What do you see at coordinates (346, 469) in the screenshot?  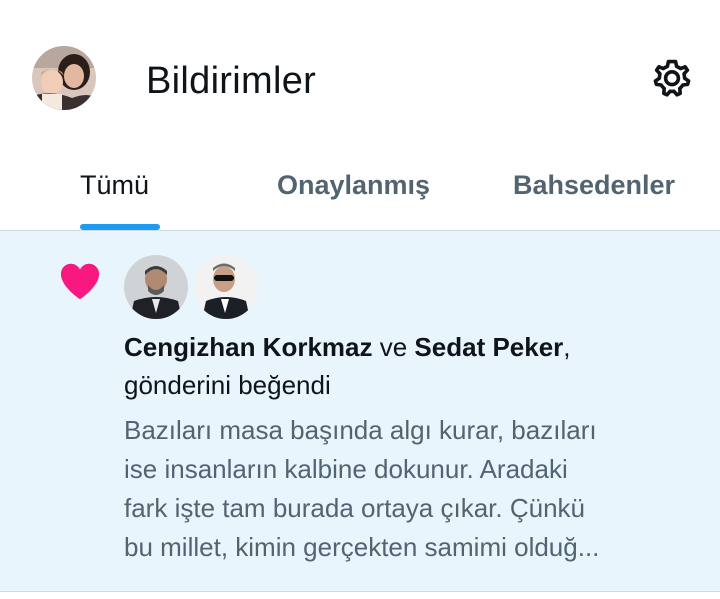 I see `preview-line: ise insanların kalbine dokunur. Aradaki` at bounding box center [346, 469].